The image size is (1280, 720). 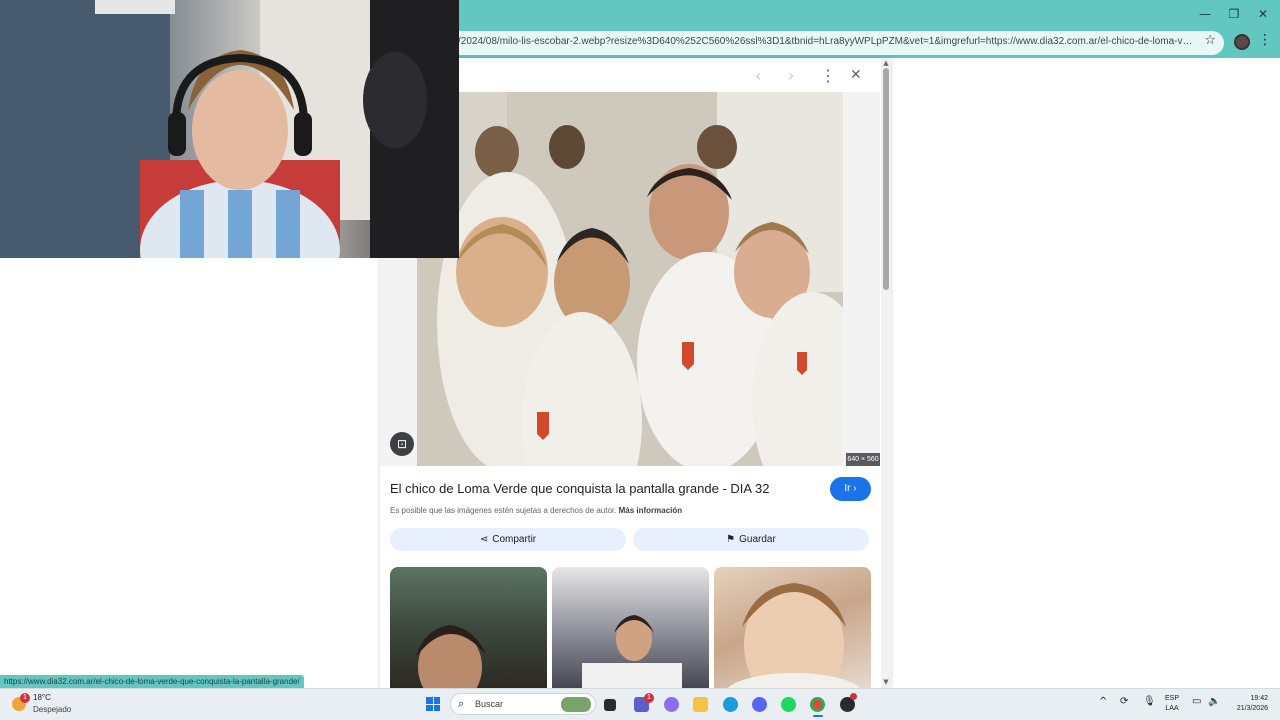 I want to click on tray-overflow-chevron-icon: ^, so click(x=1103, y=701).